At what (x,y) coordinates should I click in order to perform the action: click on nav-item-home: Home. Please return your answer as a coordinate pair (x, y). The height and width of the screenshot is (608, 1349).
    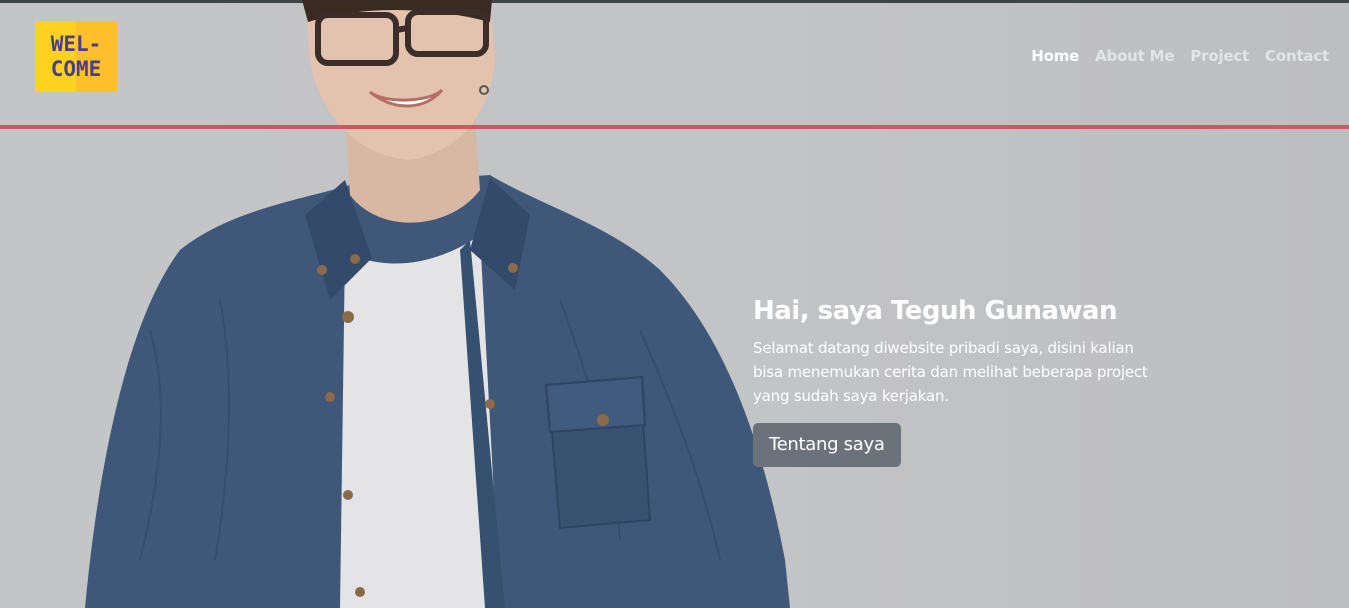
    Looking at the image, I should click on (1055, 56).